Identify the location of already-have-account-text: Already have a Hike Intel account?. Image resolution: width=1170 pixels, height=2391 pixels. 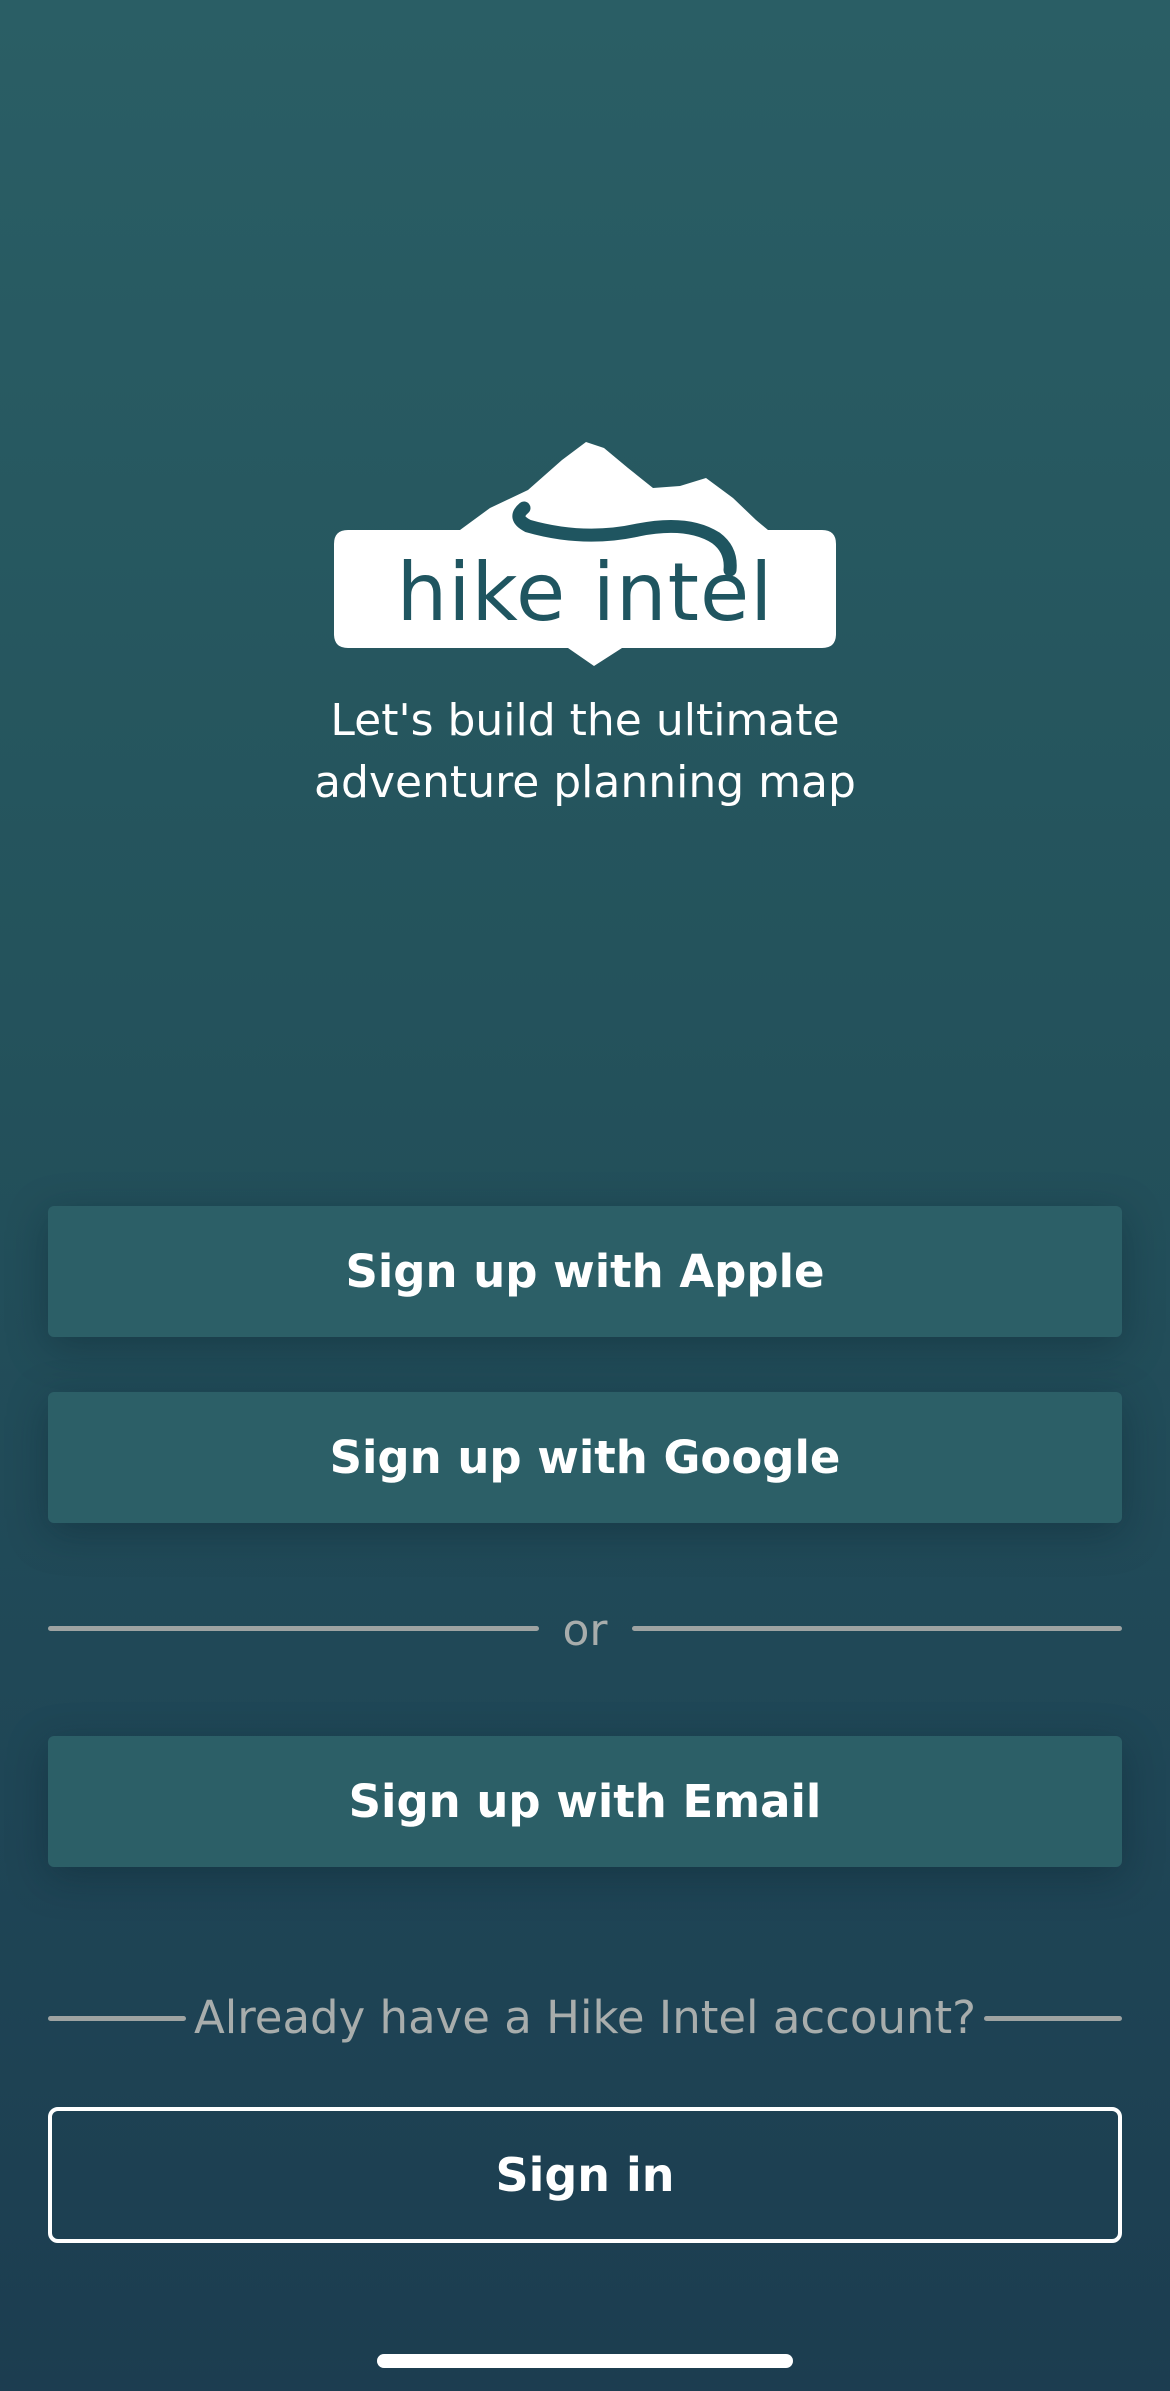
(585, 2017).